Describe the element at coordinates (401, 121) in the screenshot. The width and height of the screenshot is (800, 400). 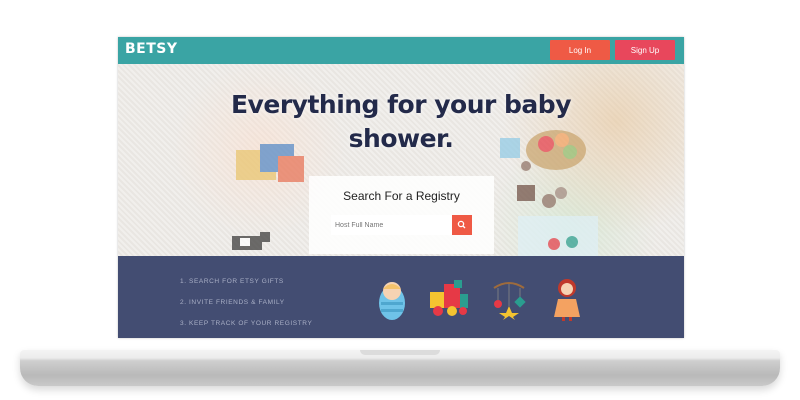
I see `hero-title: Everything for your baby shower.` at that location.